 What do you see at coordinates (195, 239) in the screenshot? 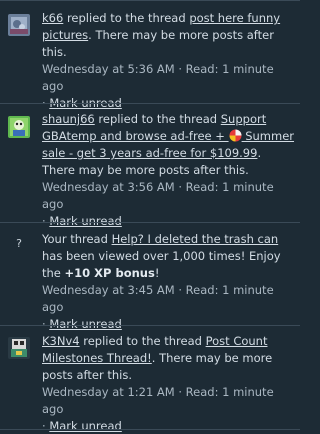
I see `thread-link: Help? I deleted the trash can` at bounding box center [195, 239].